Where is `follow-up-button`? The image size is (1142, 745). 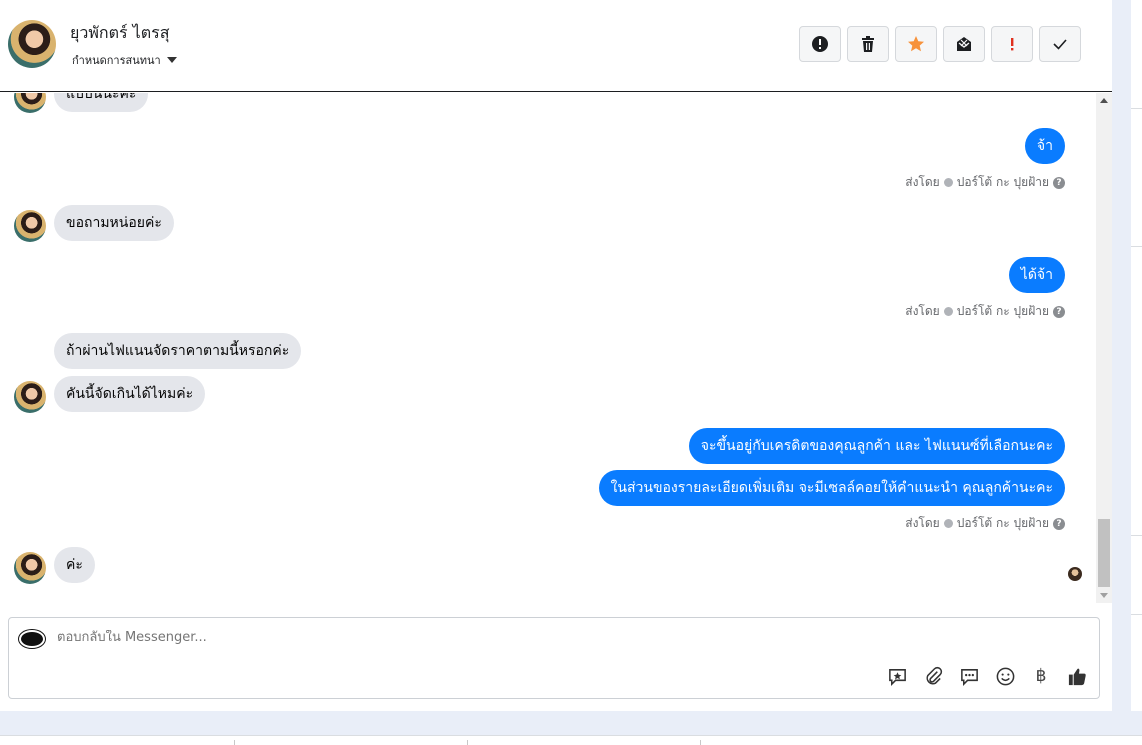 follow-up-button is located at coordinates (1012, 44).